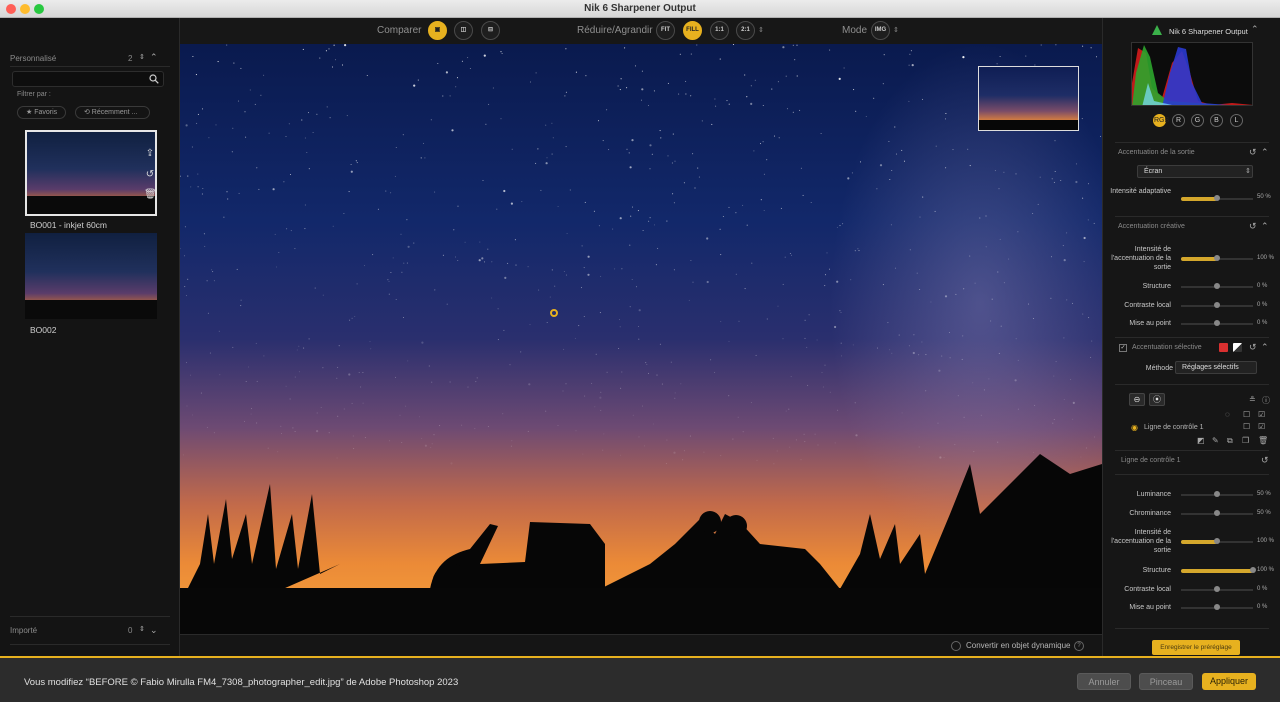  What do you see at coordinates (91, 173) in the screenshot?
I see `preset-thumbnail-1: ⇪ ↺ 🗑` at bounding box center [91, 173].